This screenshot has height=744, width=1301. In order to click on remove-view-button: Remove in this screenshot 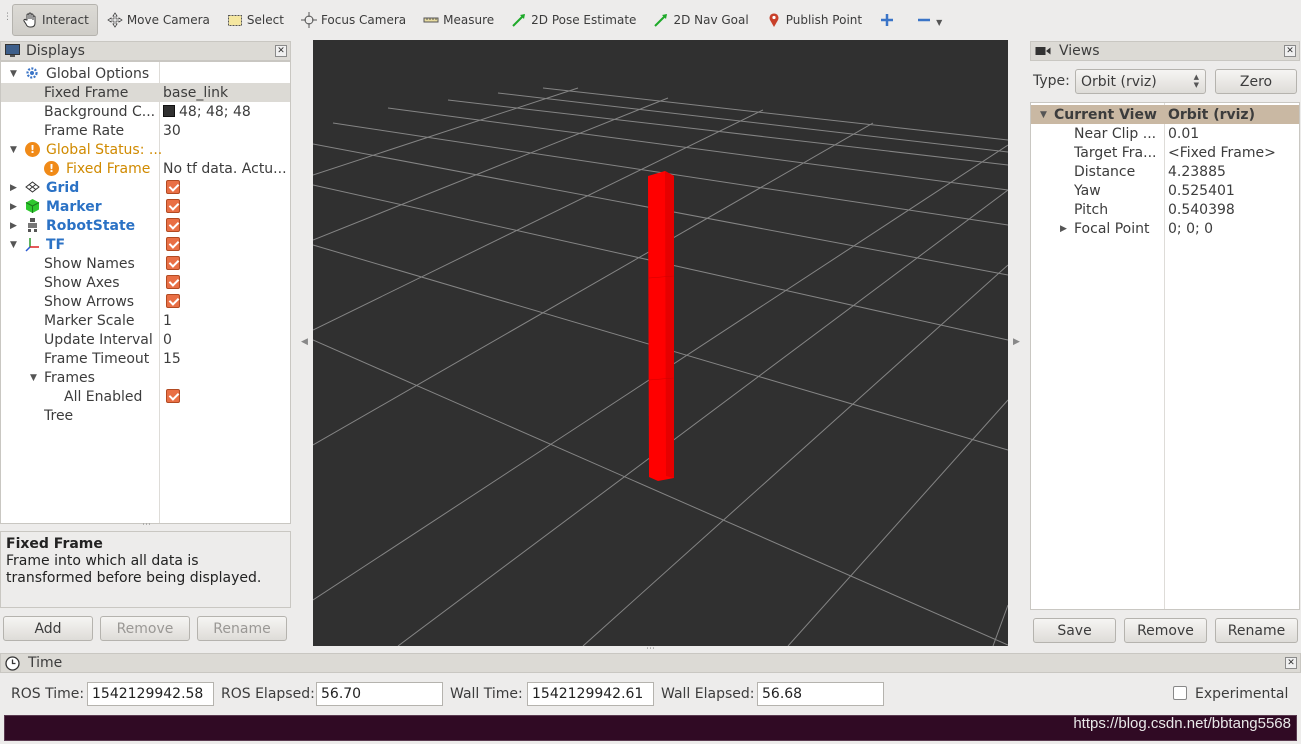, I will do `click(1165, 630)`.